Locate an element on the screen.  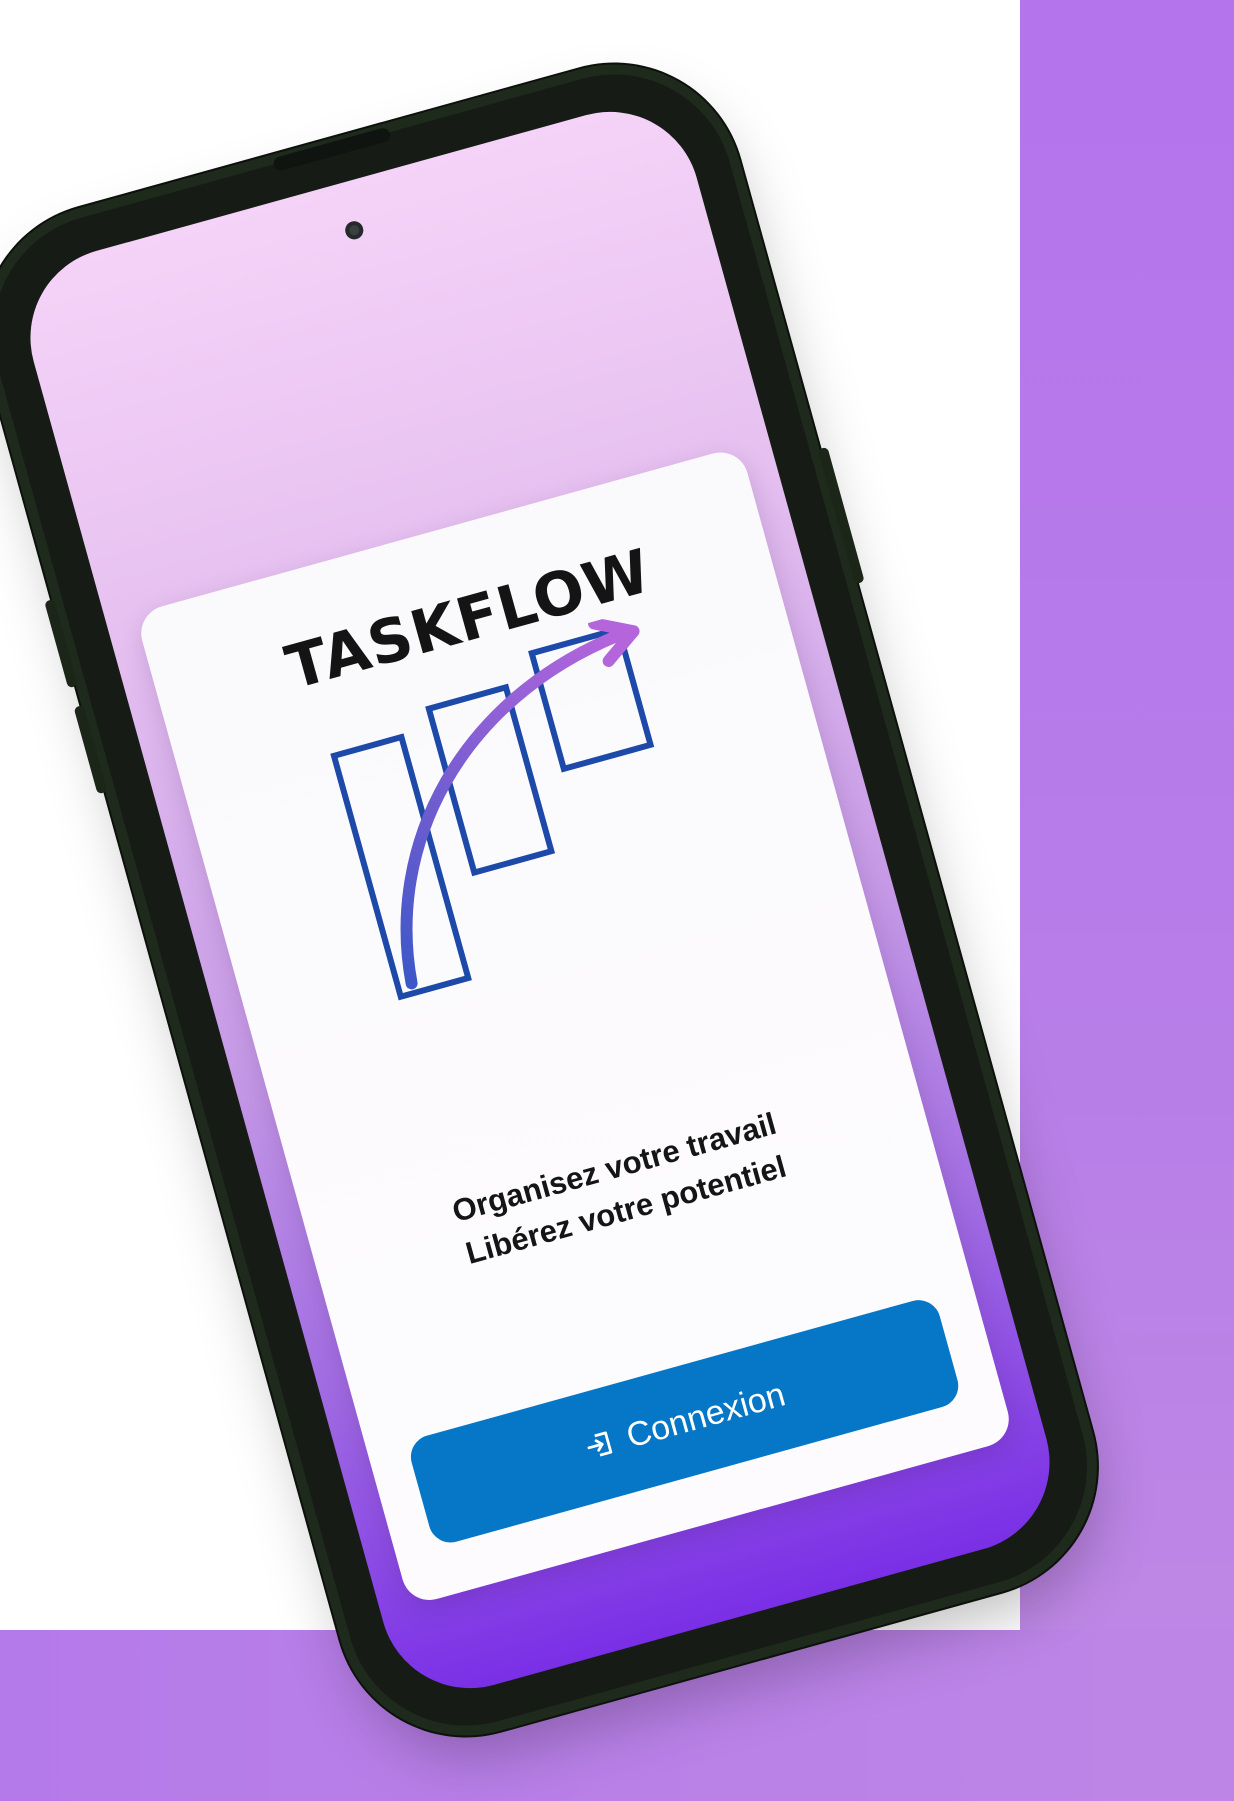
login-button: Connexion is located at coordinates (684, 1421).